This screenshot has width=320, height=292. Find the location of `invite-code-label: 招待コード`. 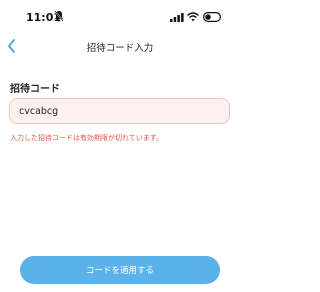

invite-code-label: 招待コード is located at coordinates (35, 89).